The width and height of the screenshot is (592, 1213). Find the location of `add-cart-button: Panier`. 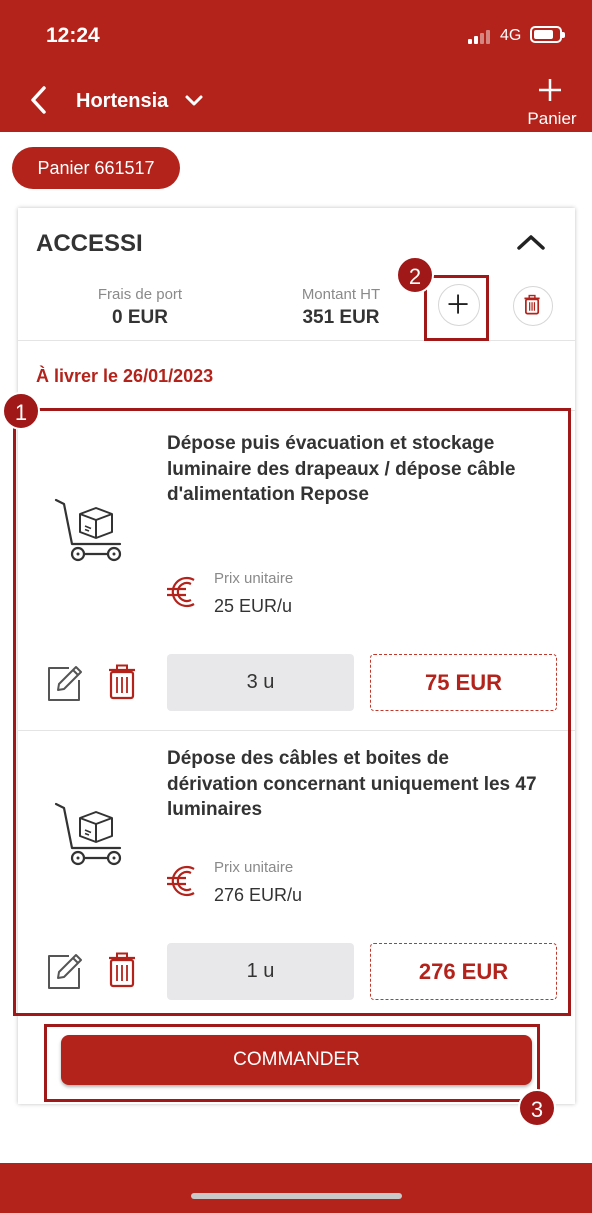

add-cart-button: Panier is located at coordinates (552, 102).